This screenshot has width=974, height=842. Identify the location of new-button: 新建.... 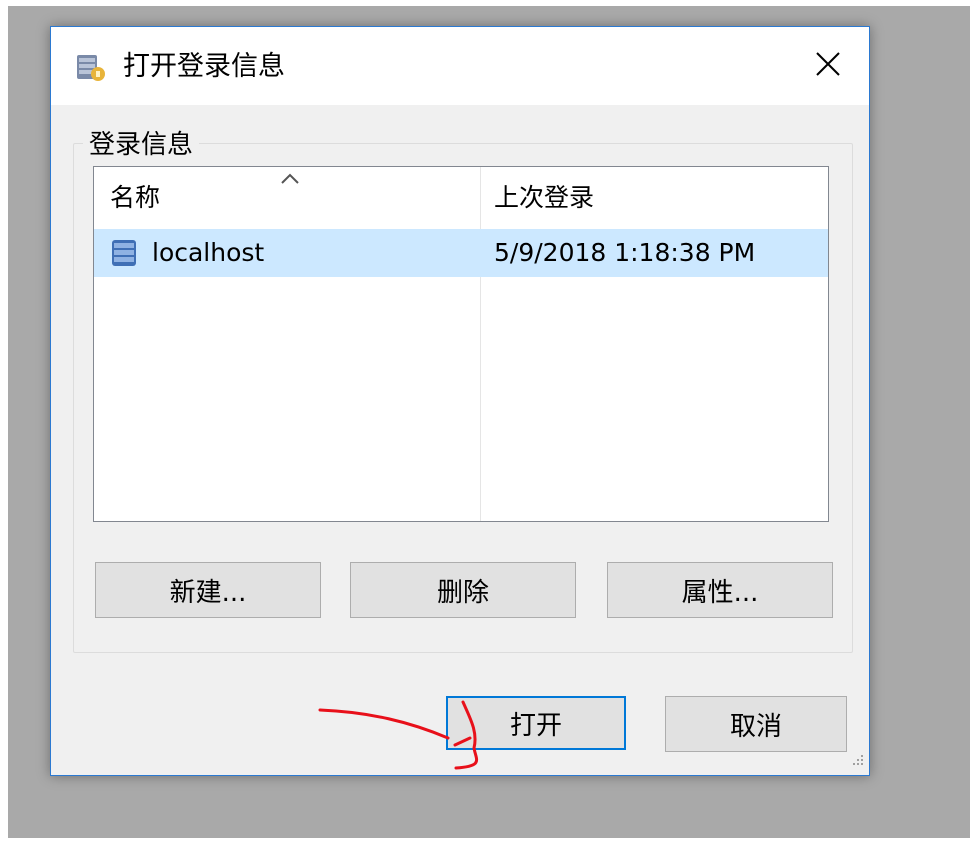
(208, 590).